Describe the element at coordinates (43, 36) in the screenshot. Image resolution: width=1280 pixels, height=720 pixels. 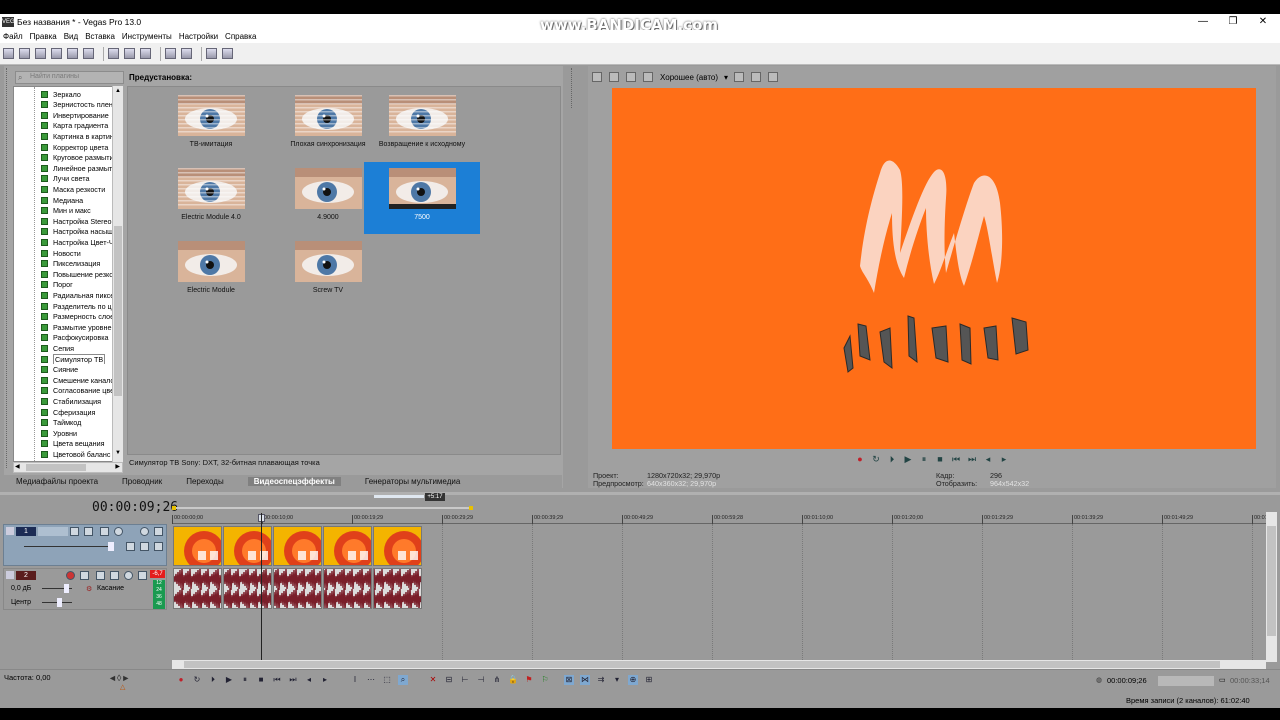
I see `menu-edit: Правка` at that location.